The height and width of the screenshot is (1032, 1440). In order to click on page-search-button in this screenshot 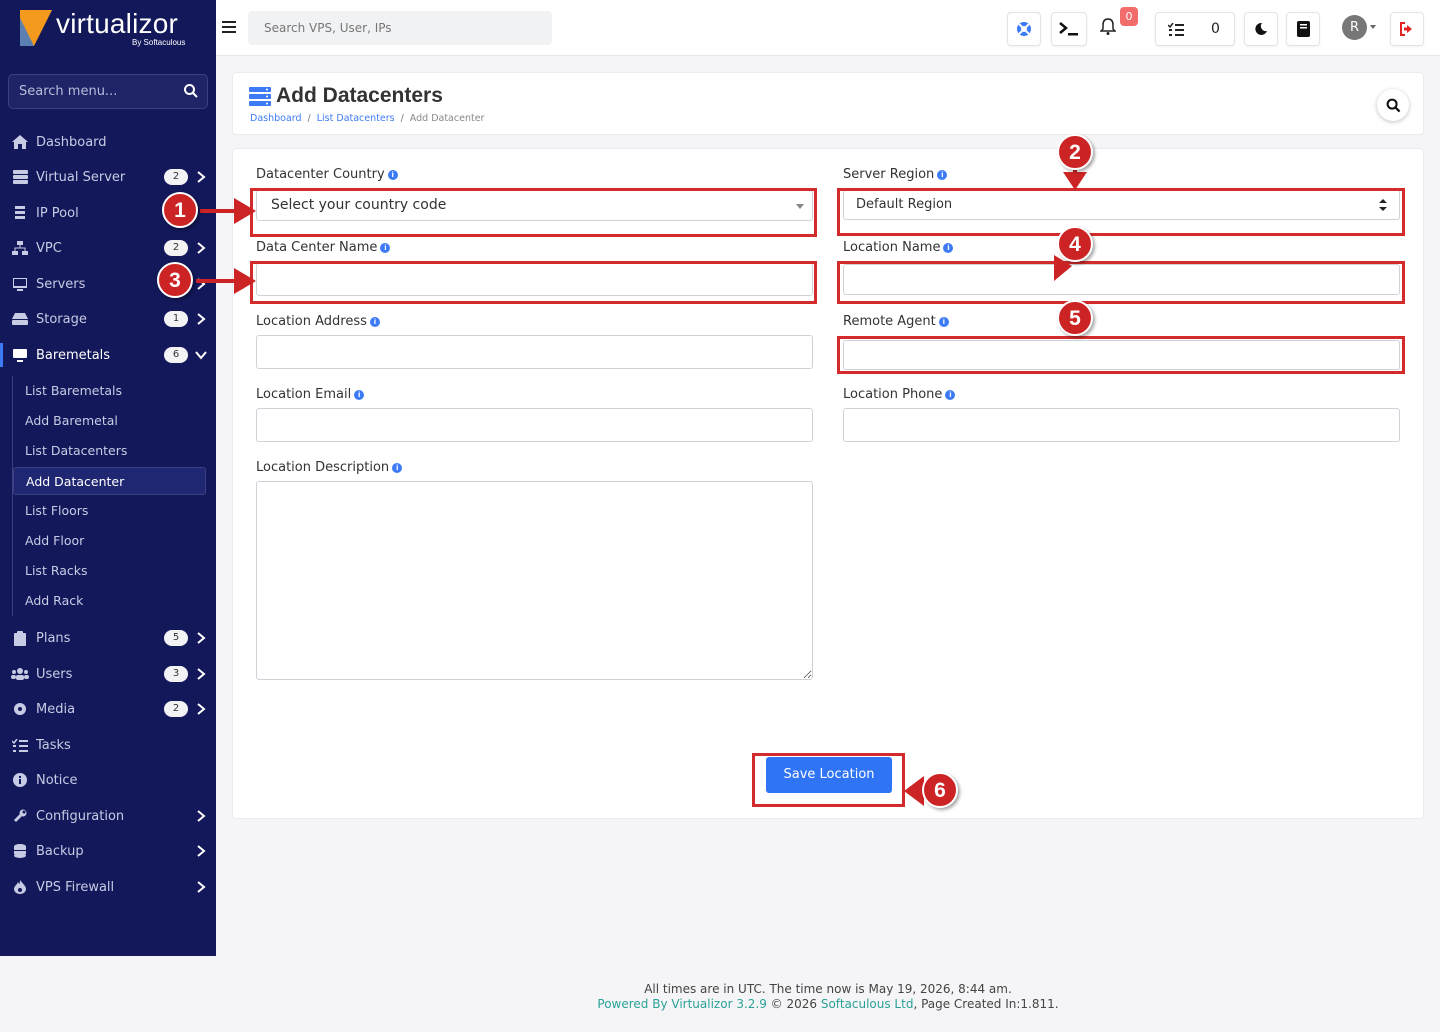, I will do `click(1393, 105)`.